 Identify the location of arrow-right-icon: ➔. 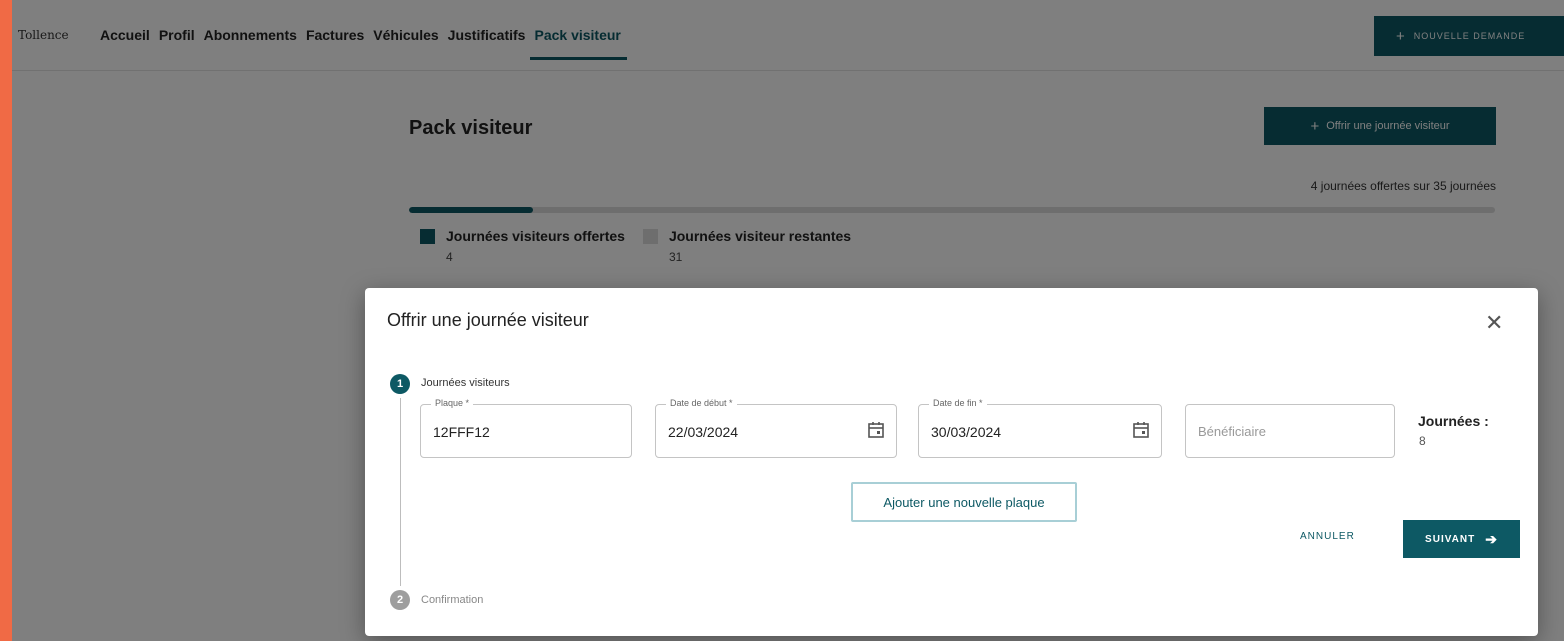
(1491, 538).